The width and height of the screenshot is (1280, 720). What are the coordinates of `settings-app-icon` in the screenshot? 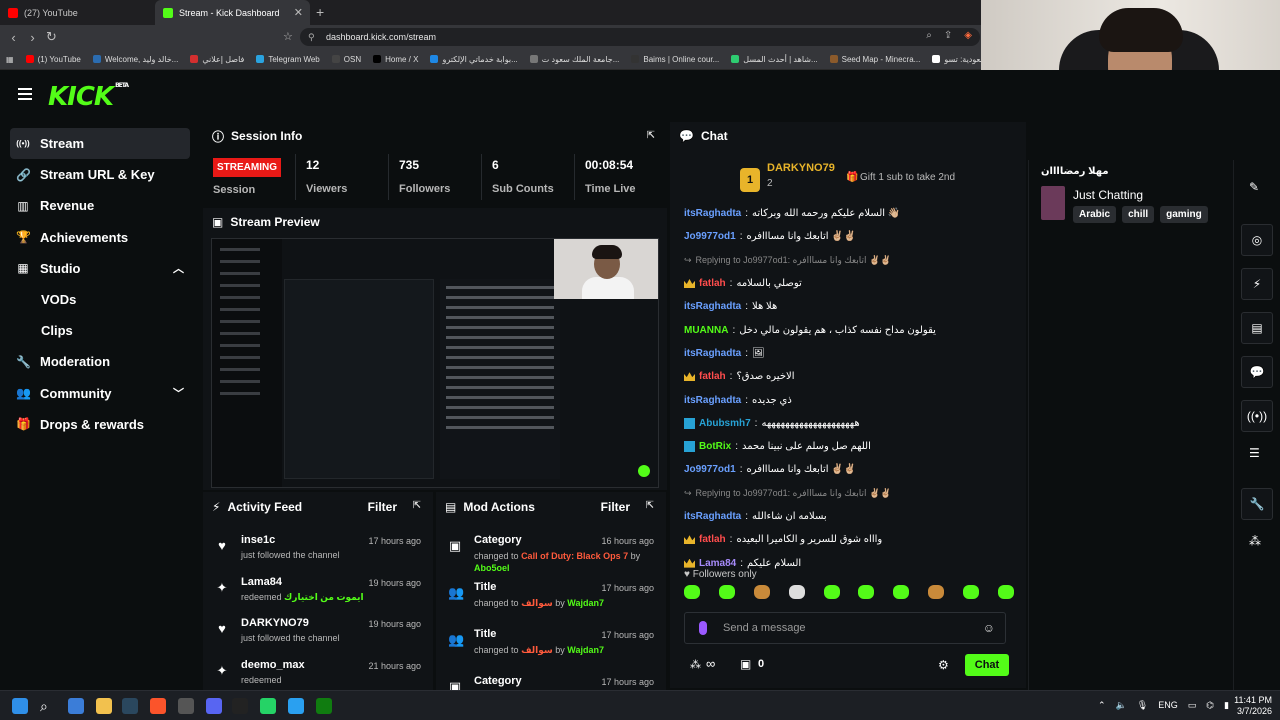 It's located at (186, 706).